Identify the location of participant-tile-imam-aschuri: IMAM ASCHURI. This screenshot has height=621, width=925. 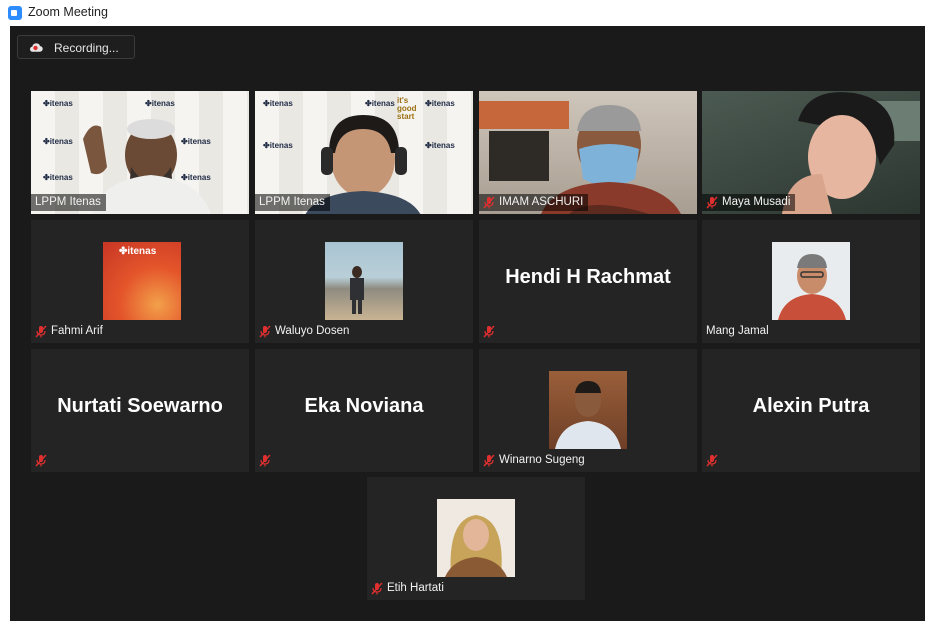
(588, 152).